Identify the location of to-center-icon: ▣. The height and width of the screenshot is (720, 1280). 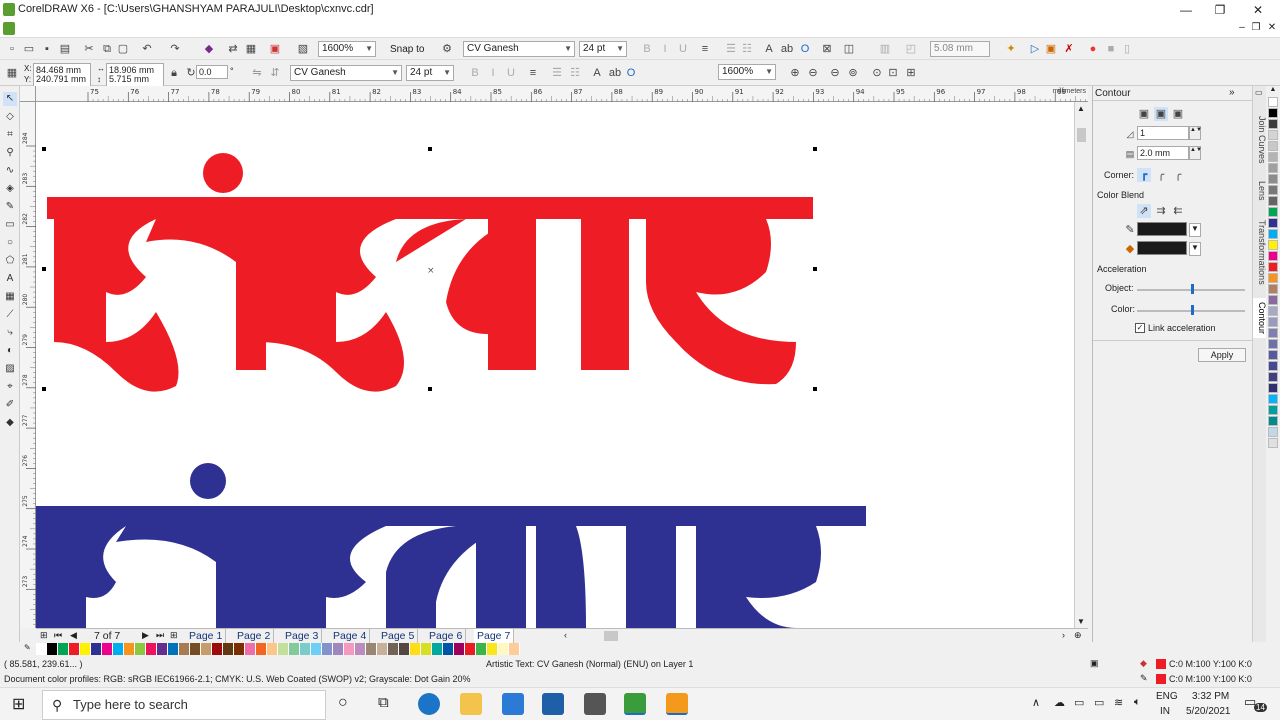
(1144, 114).